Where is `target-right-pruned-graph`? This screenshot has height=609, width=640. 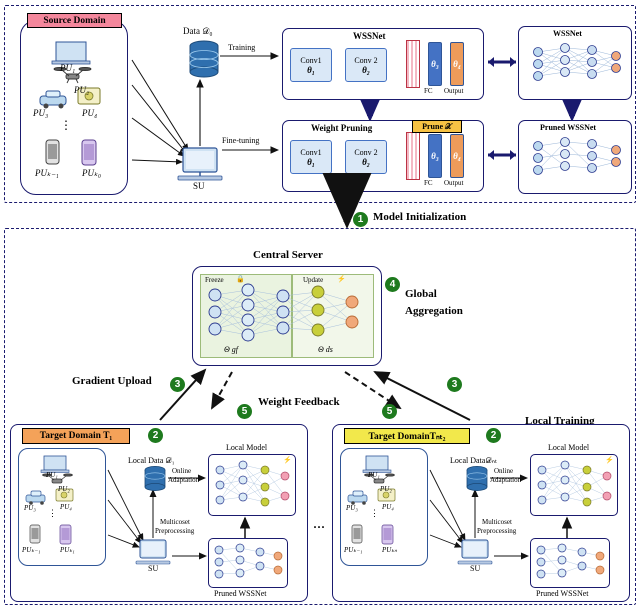 target-right-pruned-graph is located at coordinates (570, 561).